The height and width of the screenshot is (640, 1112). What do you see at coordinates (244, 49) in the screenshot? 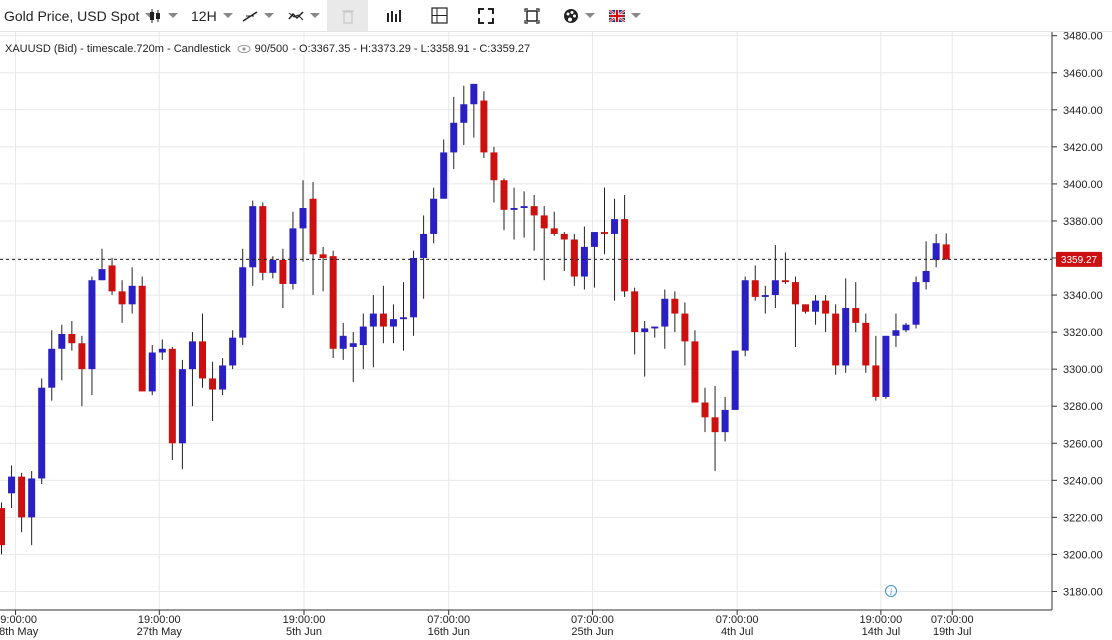
I see `eye-icon` at bounding box center [244, 49].